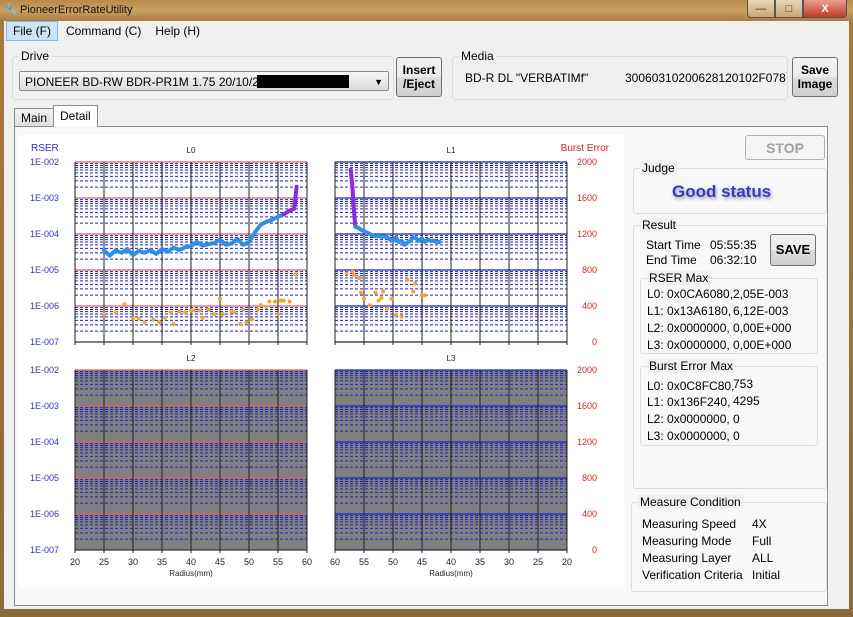 The height and width of the screenshot is (617, 853). I want to click on x-axis-label: Radius(mm), so click(191, 573).